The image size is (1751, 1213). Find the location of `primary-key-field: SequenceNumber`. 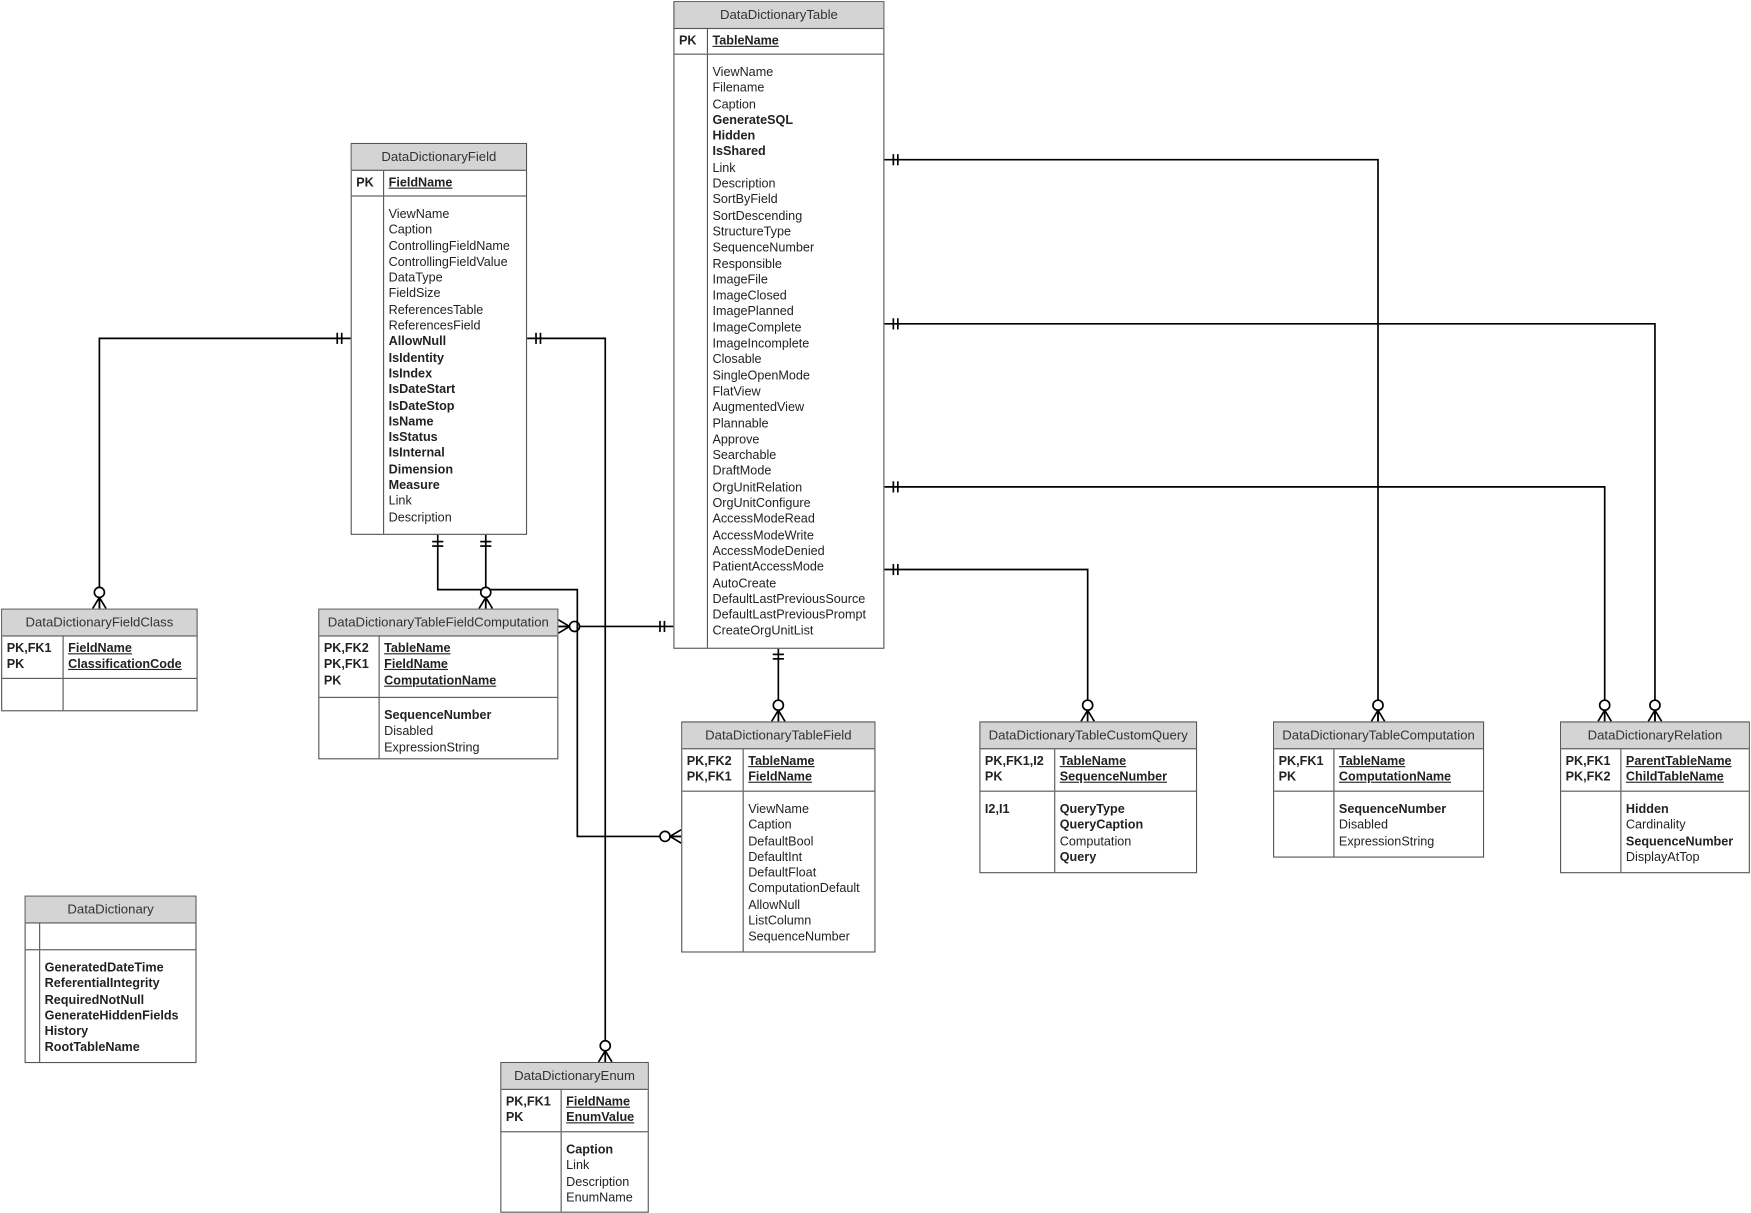

primary-key-field: SequenceNumber is located at coordinates (1113, 778).